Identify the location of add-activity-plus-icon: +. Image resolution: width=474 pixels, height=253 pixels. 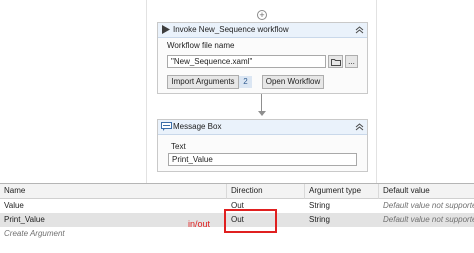
(262, 15).